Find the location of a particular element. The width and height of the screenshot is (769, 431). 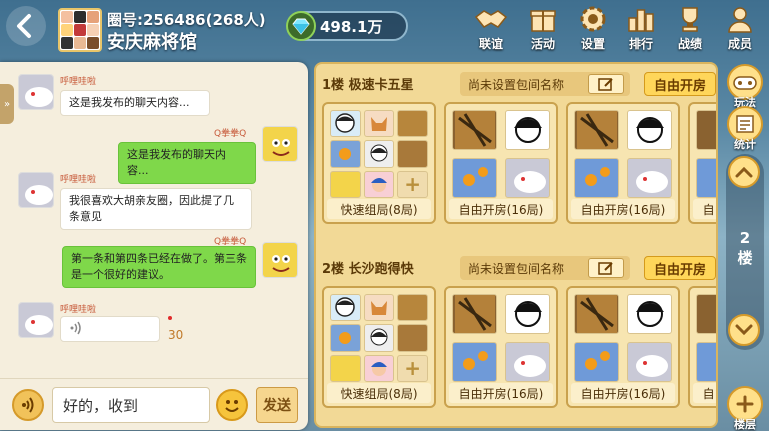

diamond-value: 498.1万 is located at coordinates (351, 26).